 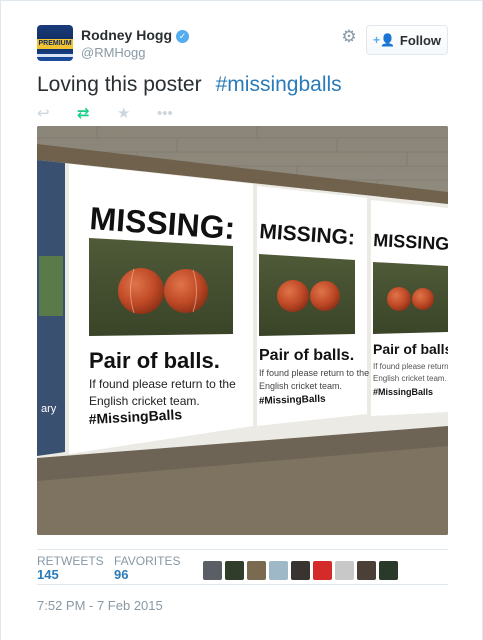 What do you see at coordinates (154, 360) in the screenshot?
I see `poster-1-subhead: Pair of balls.` at bounding box center [154, 360].